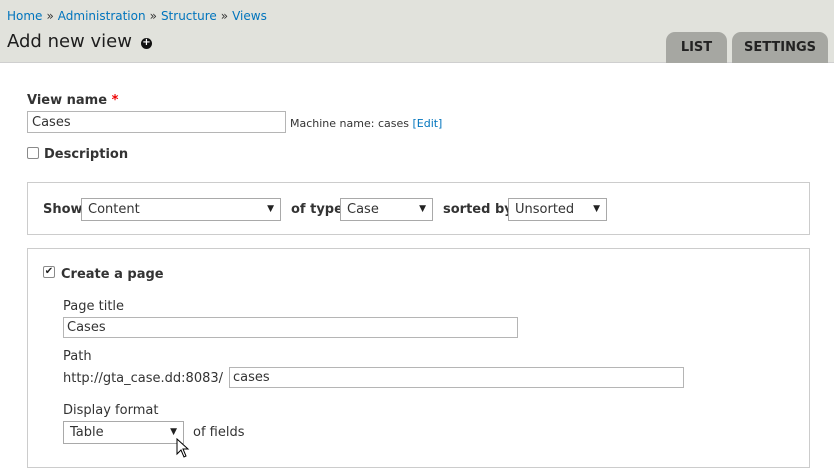 The width and height of the screenshot is (834, 468). I want to click on machine-name: Machine name: cases [Edit], so click(366, 123).